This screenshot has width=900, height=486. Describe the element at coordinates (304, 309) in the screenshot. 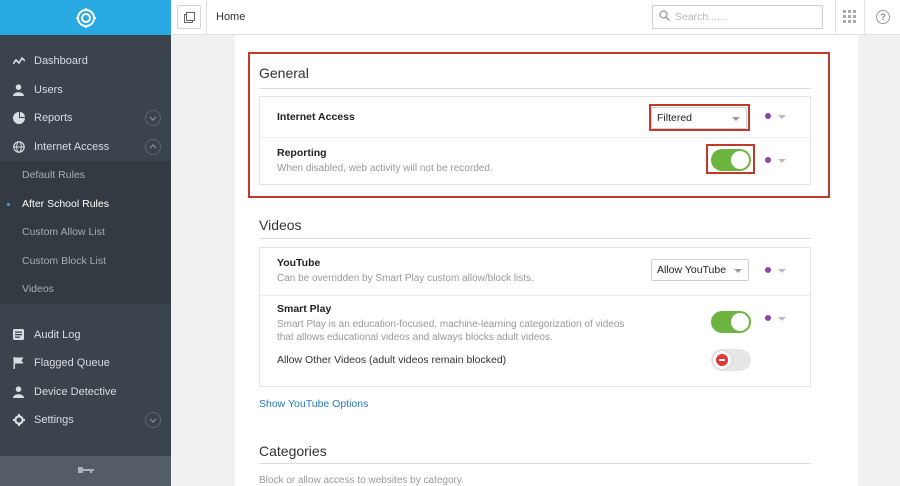

I see `setting-title: Smart Play` at that location.